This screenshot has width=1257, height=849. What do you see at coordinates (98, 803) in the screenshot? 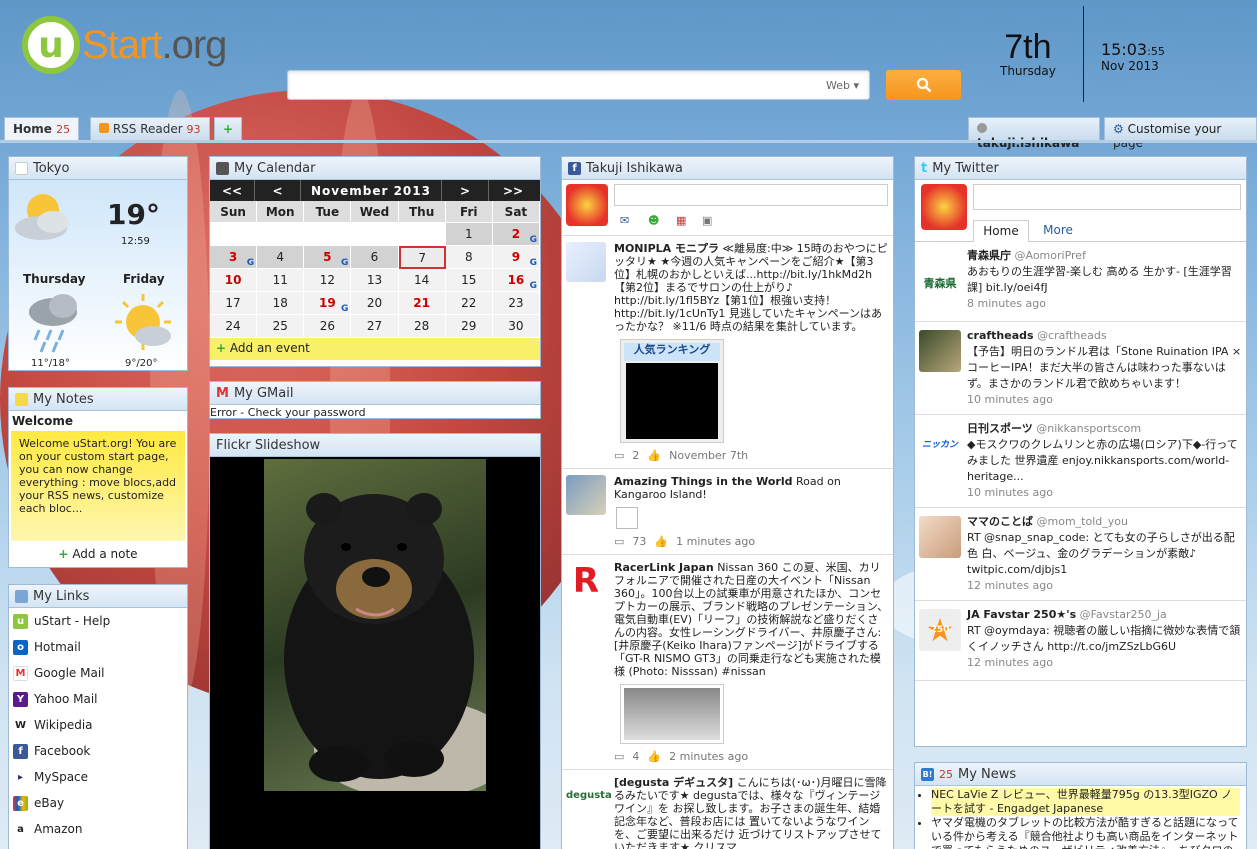
I see `link-ebay: e eBay` at bounding box center [98, 803].